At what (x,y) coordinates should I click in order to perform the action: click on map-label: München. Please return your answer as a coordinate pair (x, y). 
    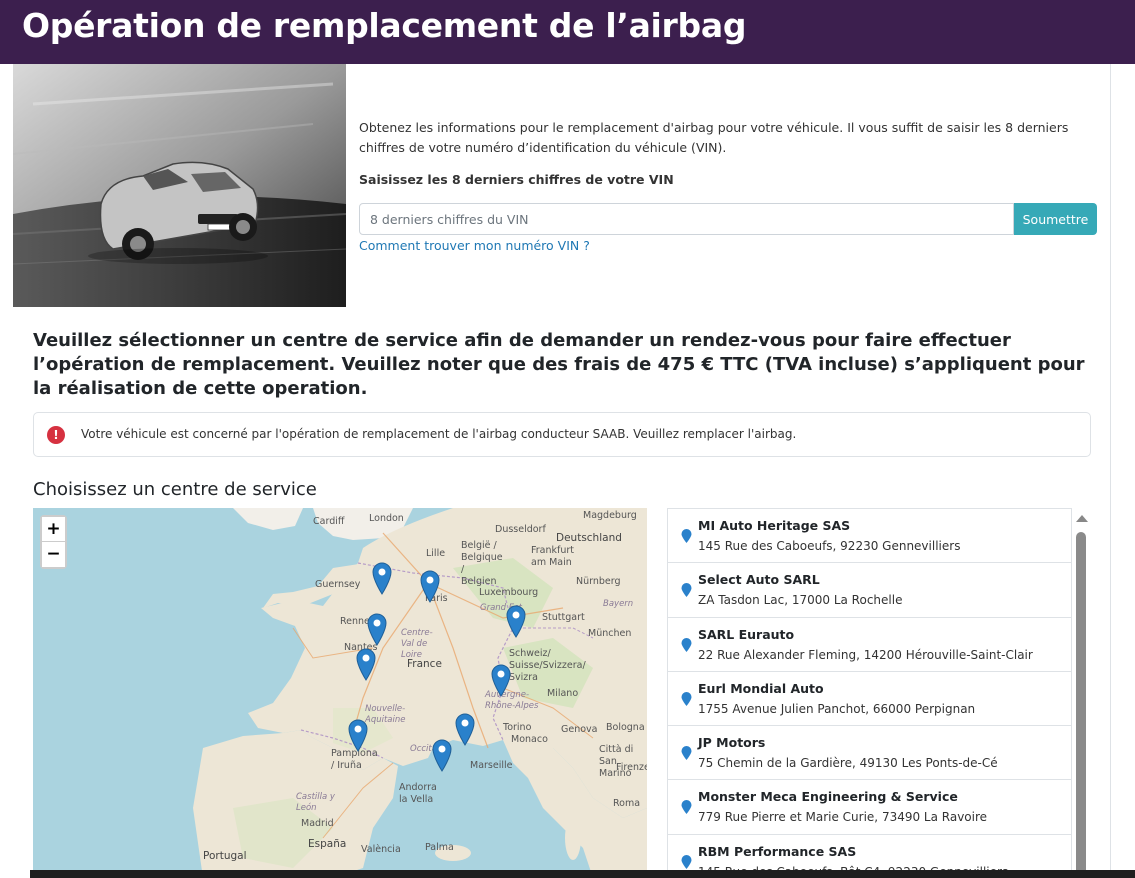
    Looking at the image, I should click on (610, 633).